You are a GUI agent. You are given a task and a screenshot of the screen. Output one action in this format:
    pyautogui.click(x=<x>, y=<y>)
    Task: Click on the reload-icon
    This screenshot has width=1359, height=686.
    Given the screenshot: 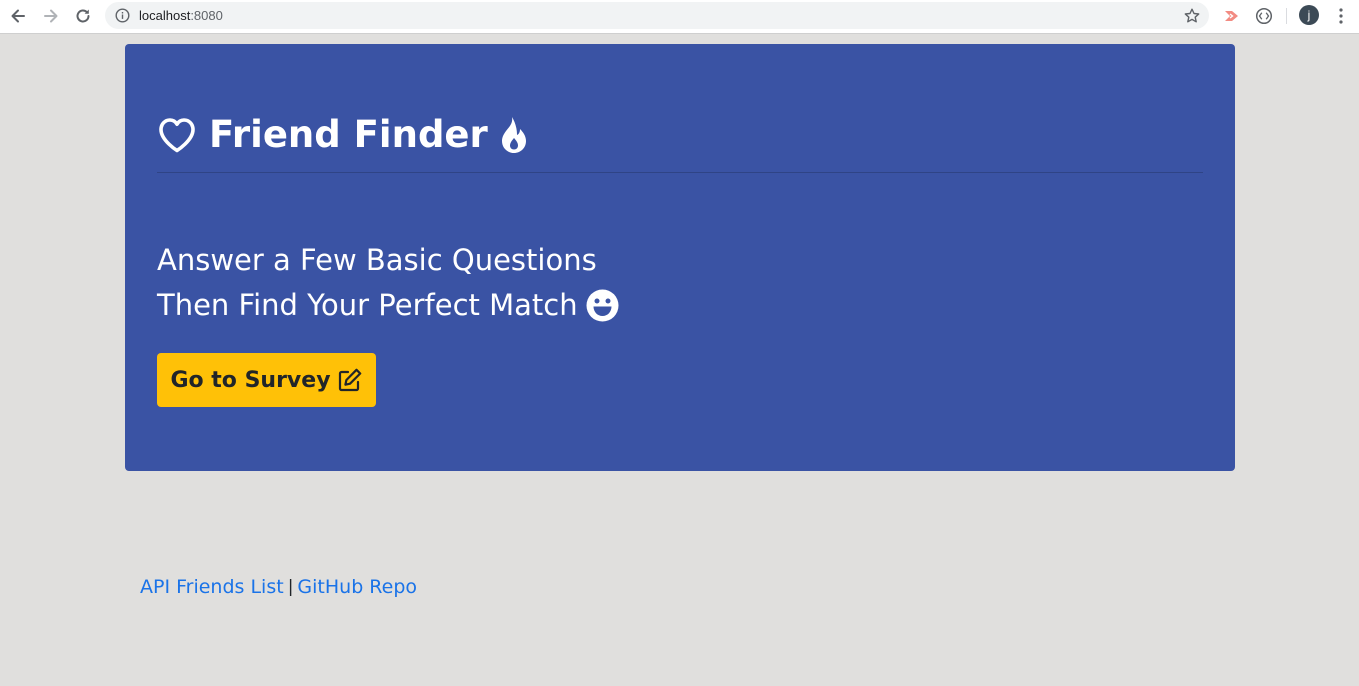 What is the action you would take?
    pyautogui.click(x=83, y=16)
    